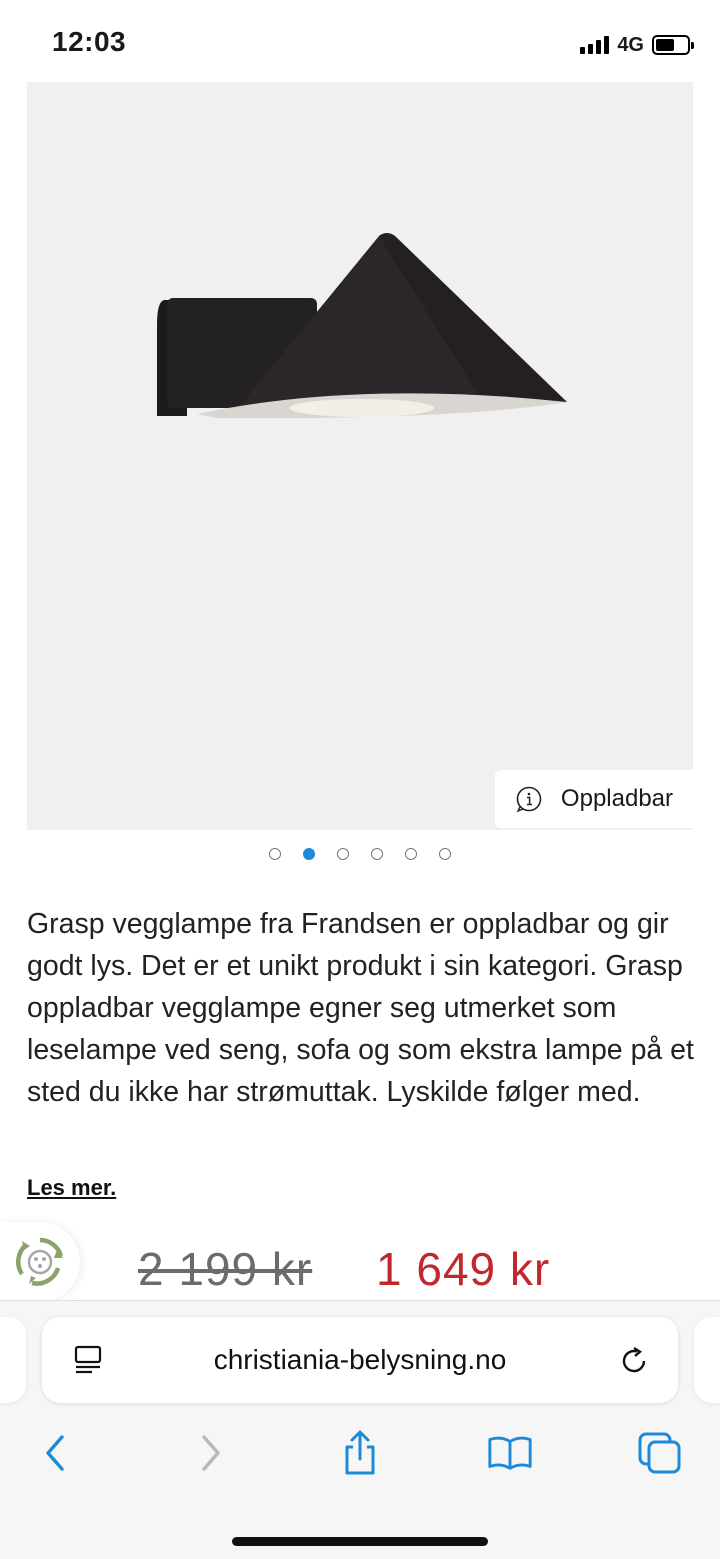 The image size is (720, 1559). What do you see at coordinates (595, 45) in the screenshot?
I see `cellular-signal-icon` at bounding box center [595, 45].